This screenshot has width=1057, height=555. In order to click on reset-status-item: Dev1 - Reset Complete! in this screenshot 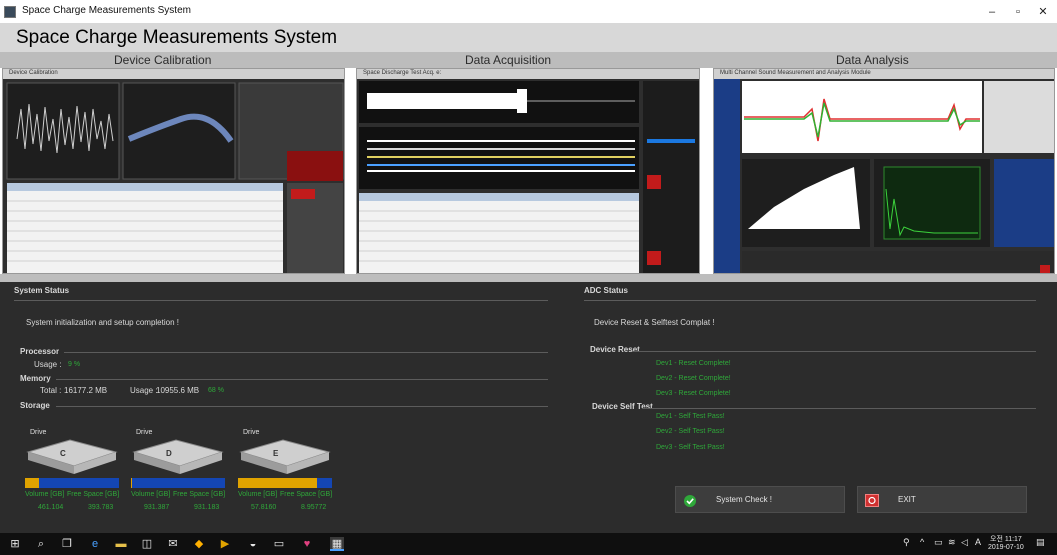, I will do `click(693, 363)`.